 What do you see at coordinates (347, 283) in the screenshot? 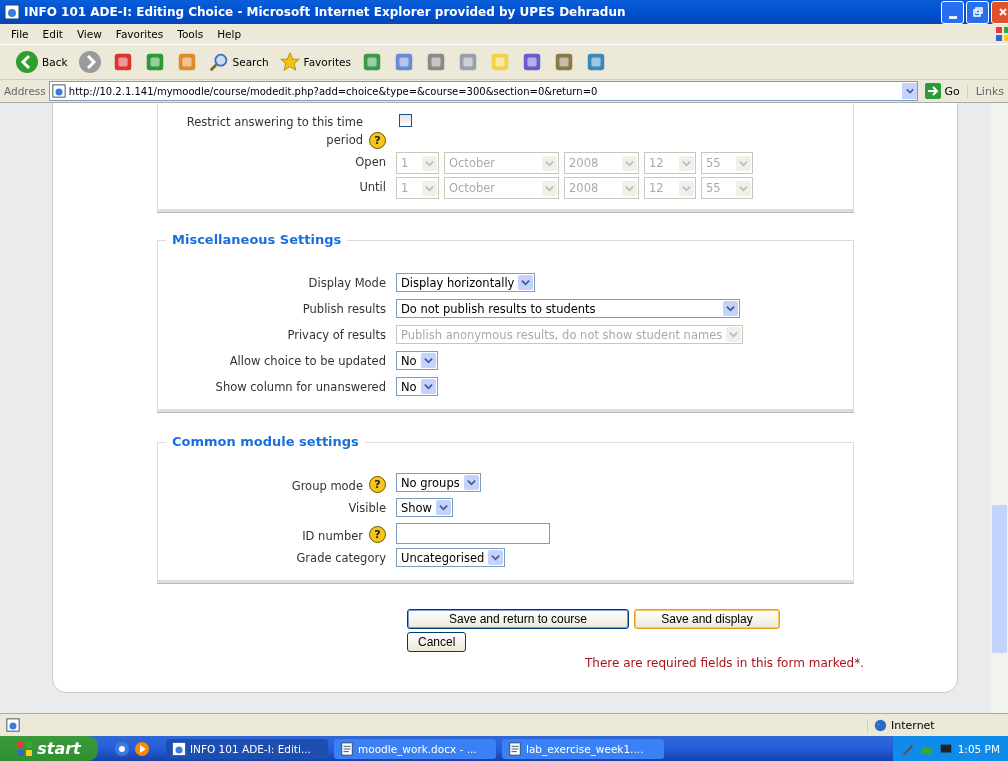
I see `field-label: Display Mode` at bounding box center [347, 283].